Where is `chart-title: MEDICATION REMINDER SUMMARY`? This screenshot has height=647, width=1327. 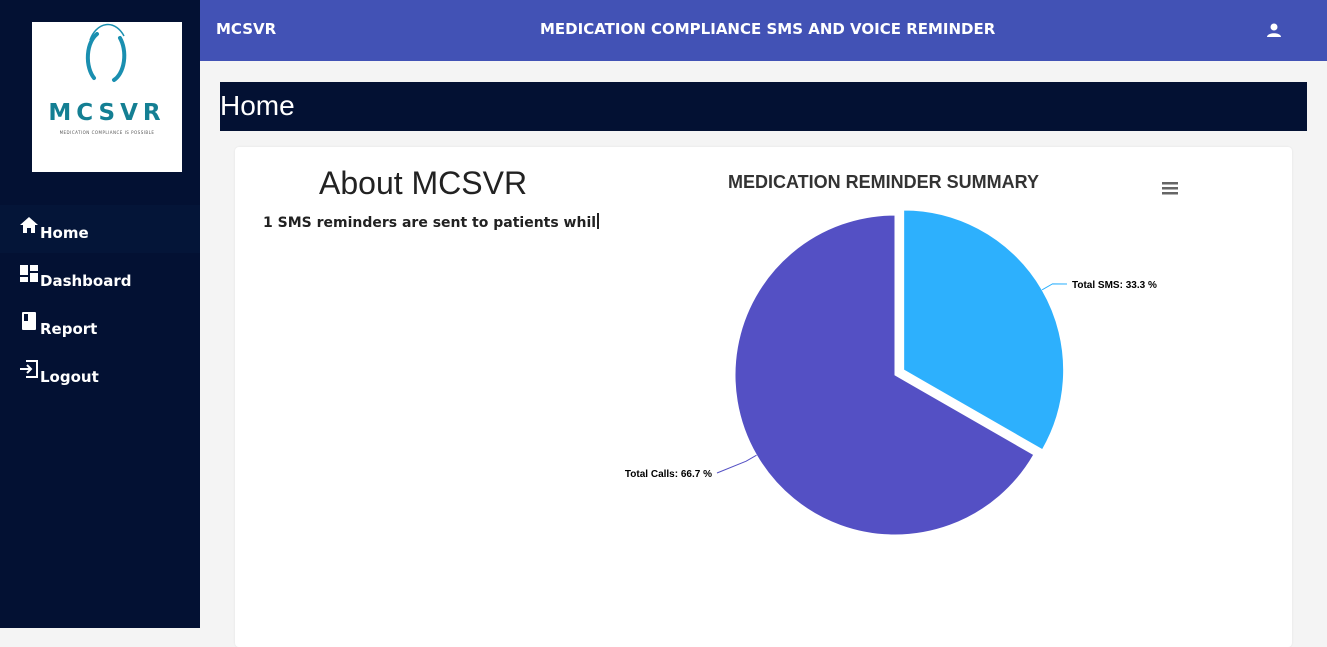 chart-title: MEDICATION REMINDER SUMMARY is located at coordinates (883, 182).